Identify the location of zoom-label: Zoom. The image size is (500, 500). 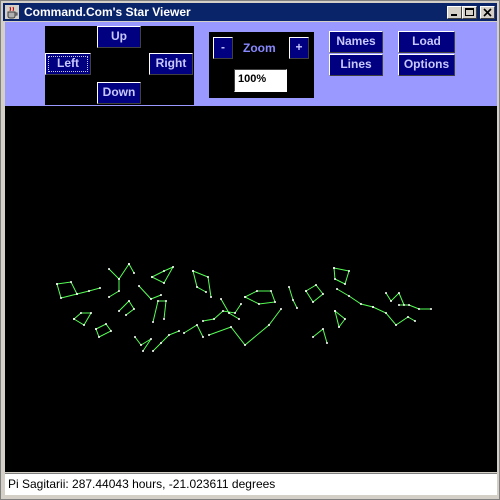
(259, 48).